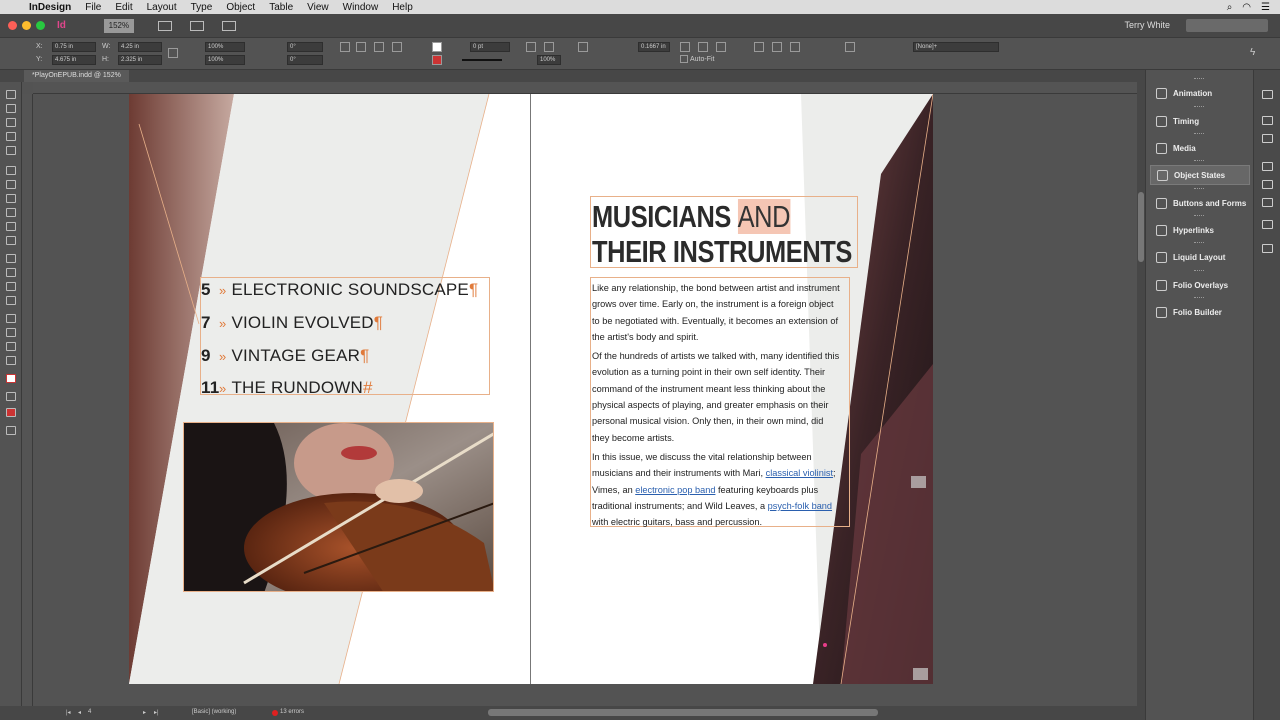  What do you see at coordinates (1267, 138) in the screenshot?
I see `layers-panel-icon` at bounding box center [1267, 138].